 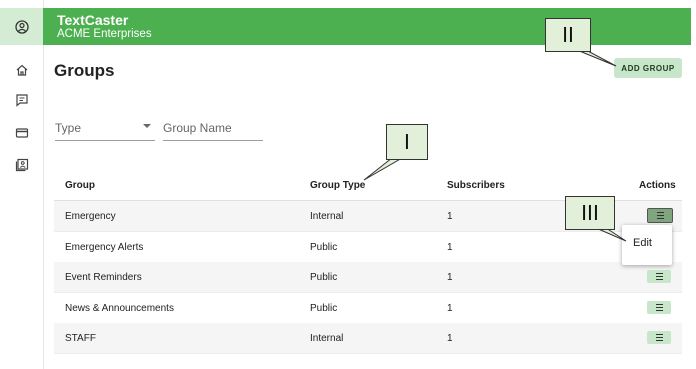 I want to click on callout-label-two: II, so click(x=568, y=35).